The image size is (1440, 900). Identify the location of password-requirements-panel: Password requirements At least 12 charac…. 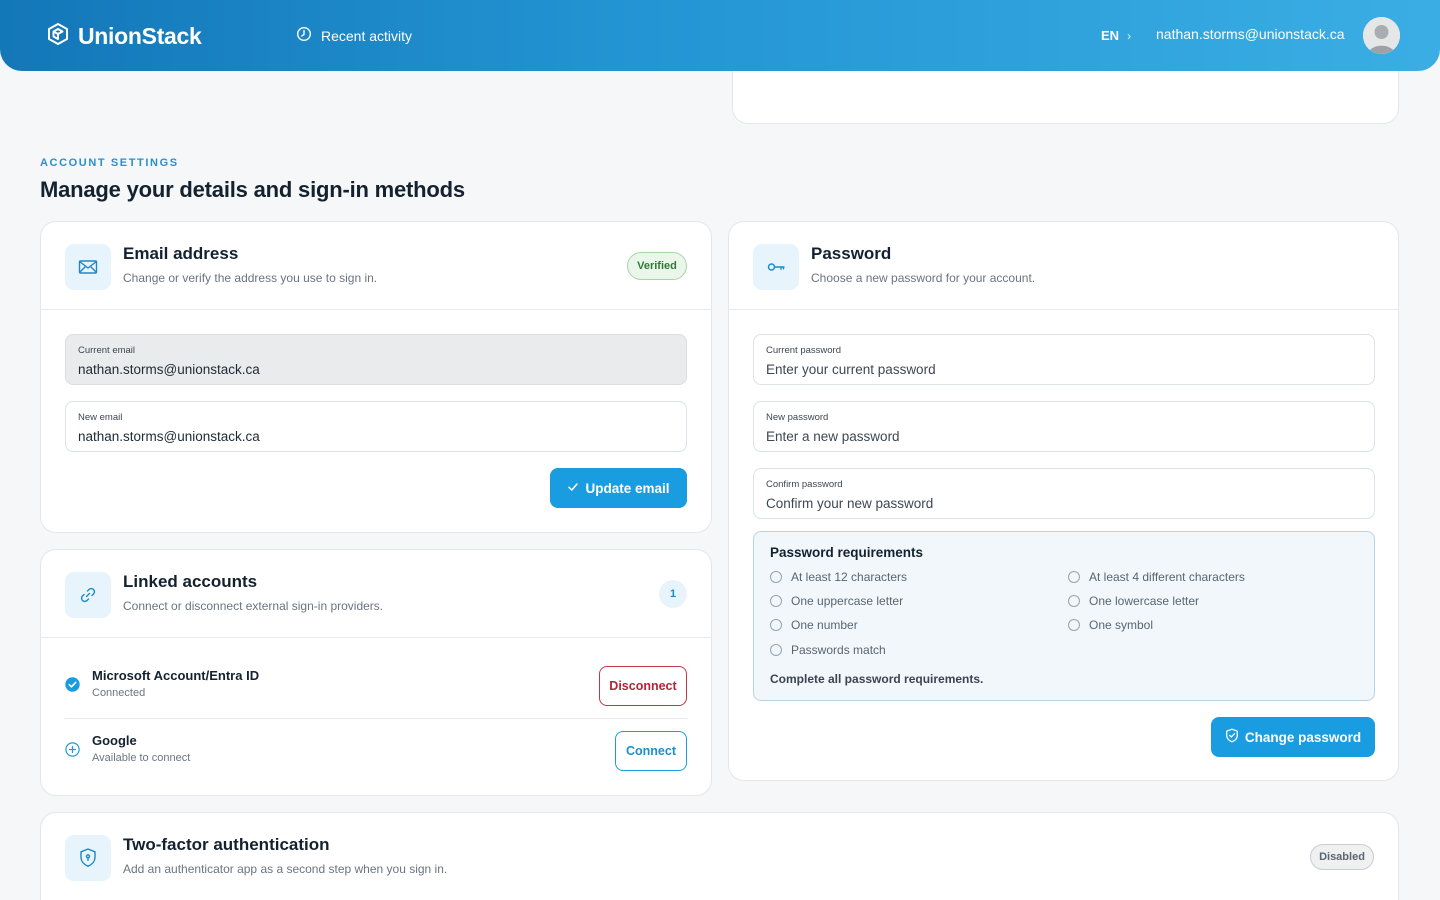
(1064, 616).